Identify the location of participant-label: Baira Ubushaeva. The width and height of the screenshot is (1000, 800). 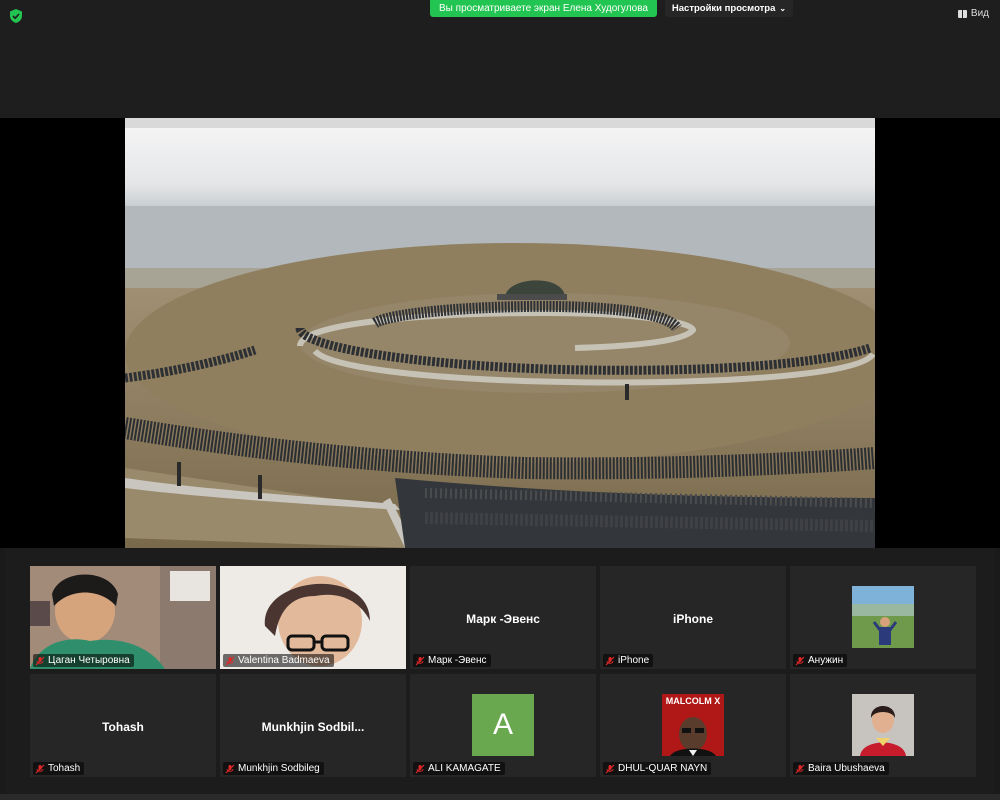
(841, 768).